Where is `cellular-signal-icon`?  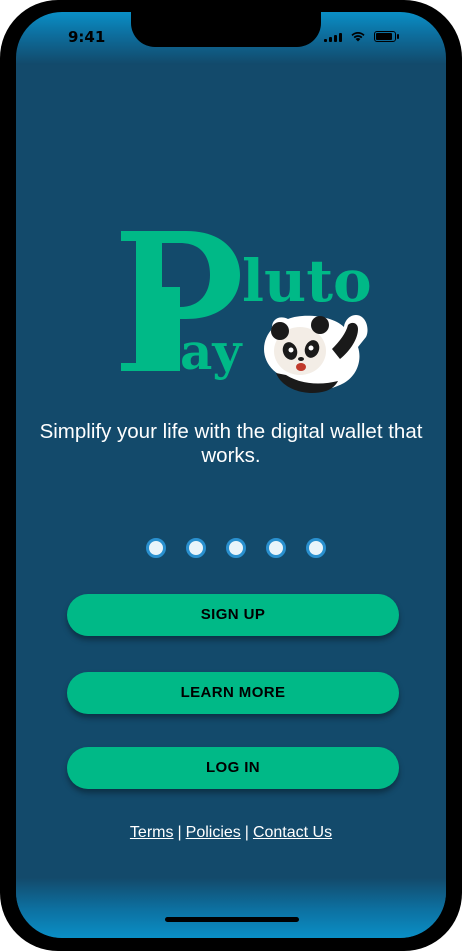
cellular-signal-icon is located at coordinates (333, 37).